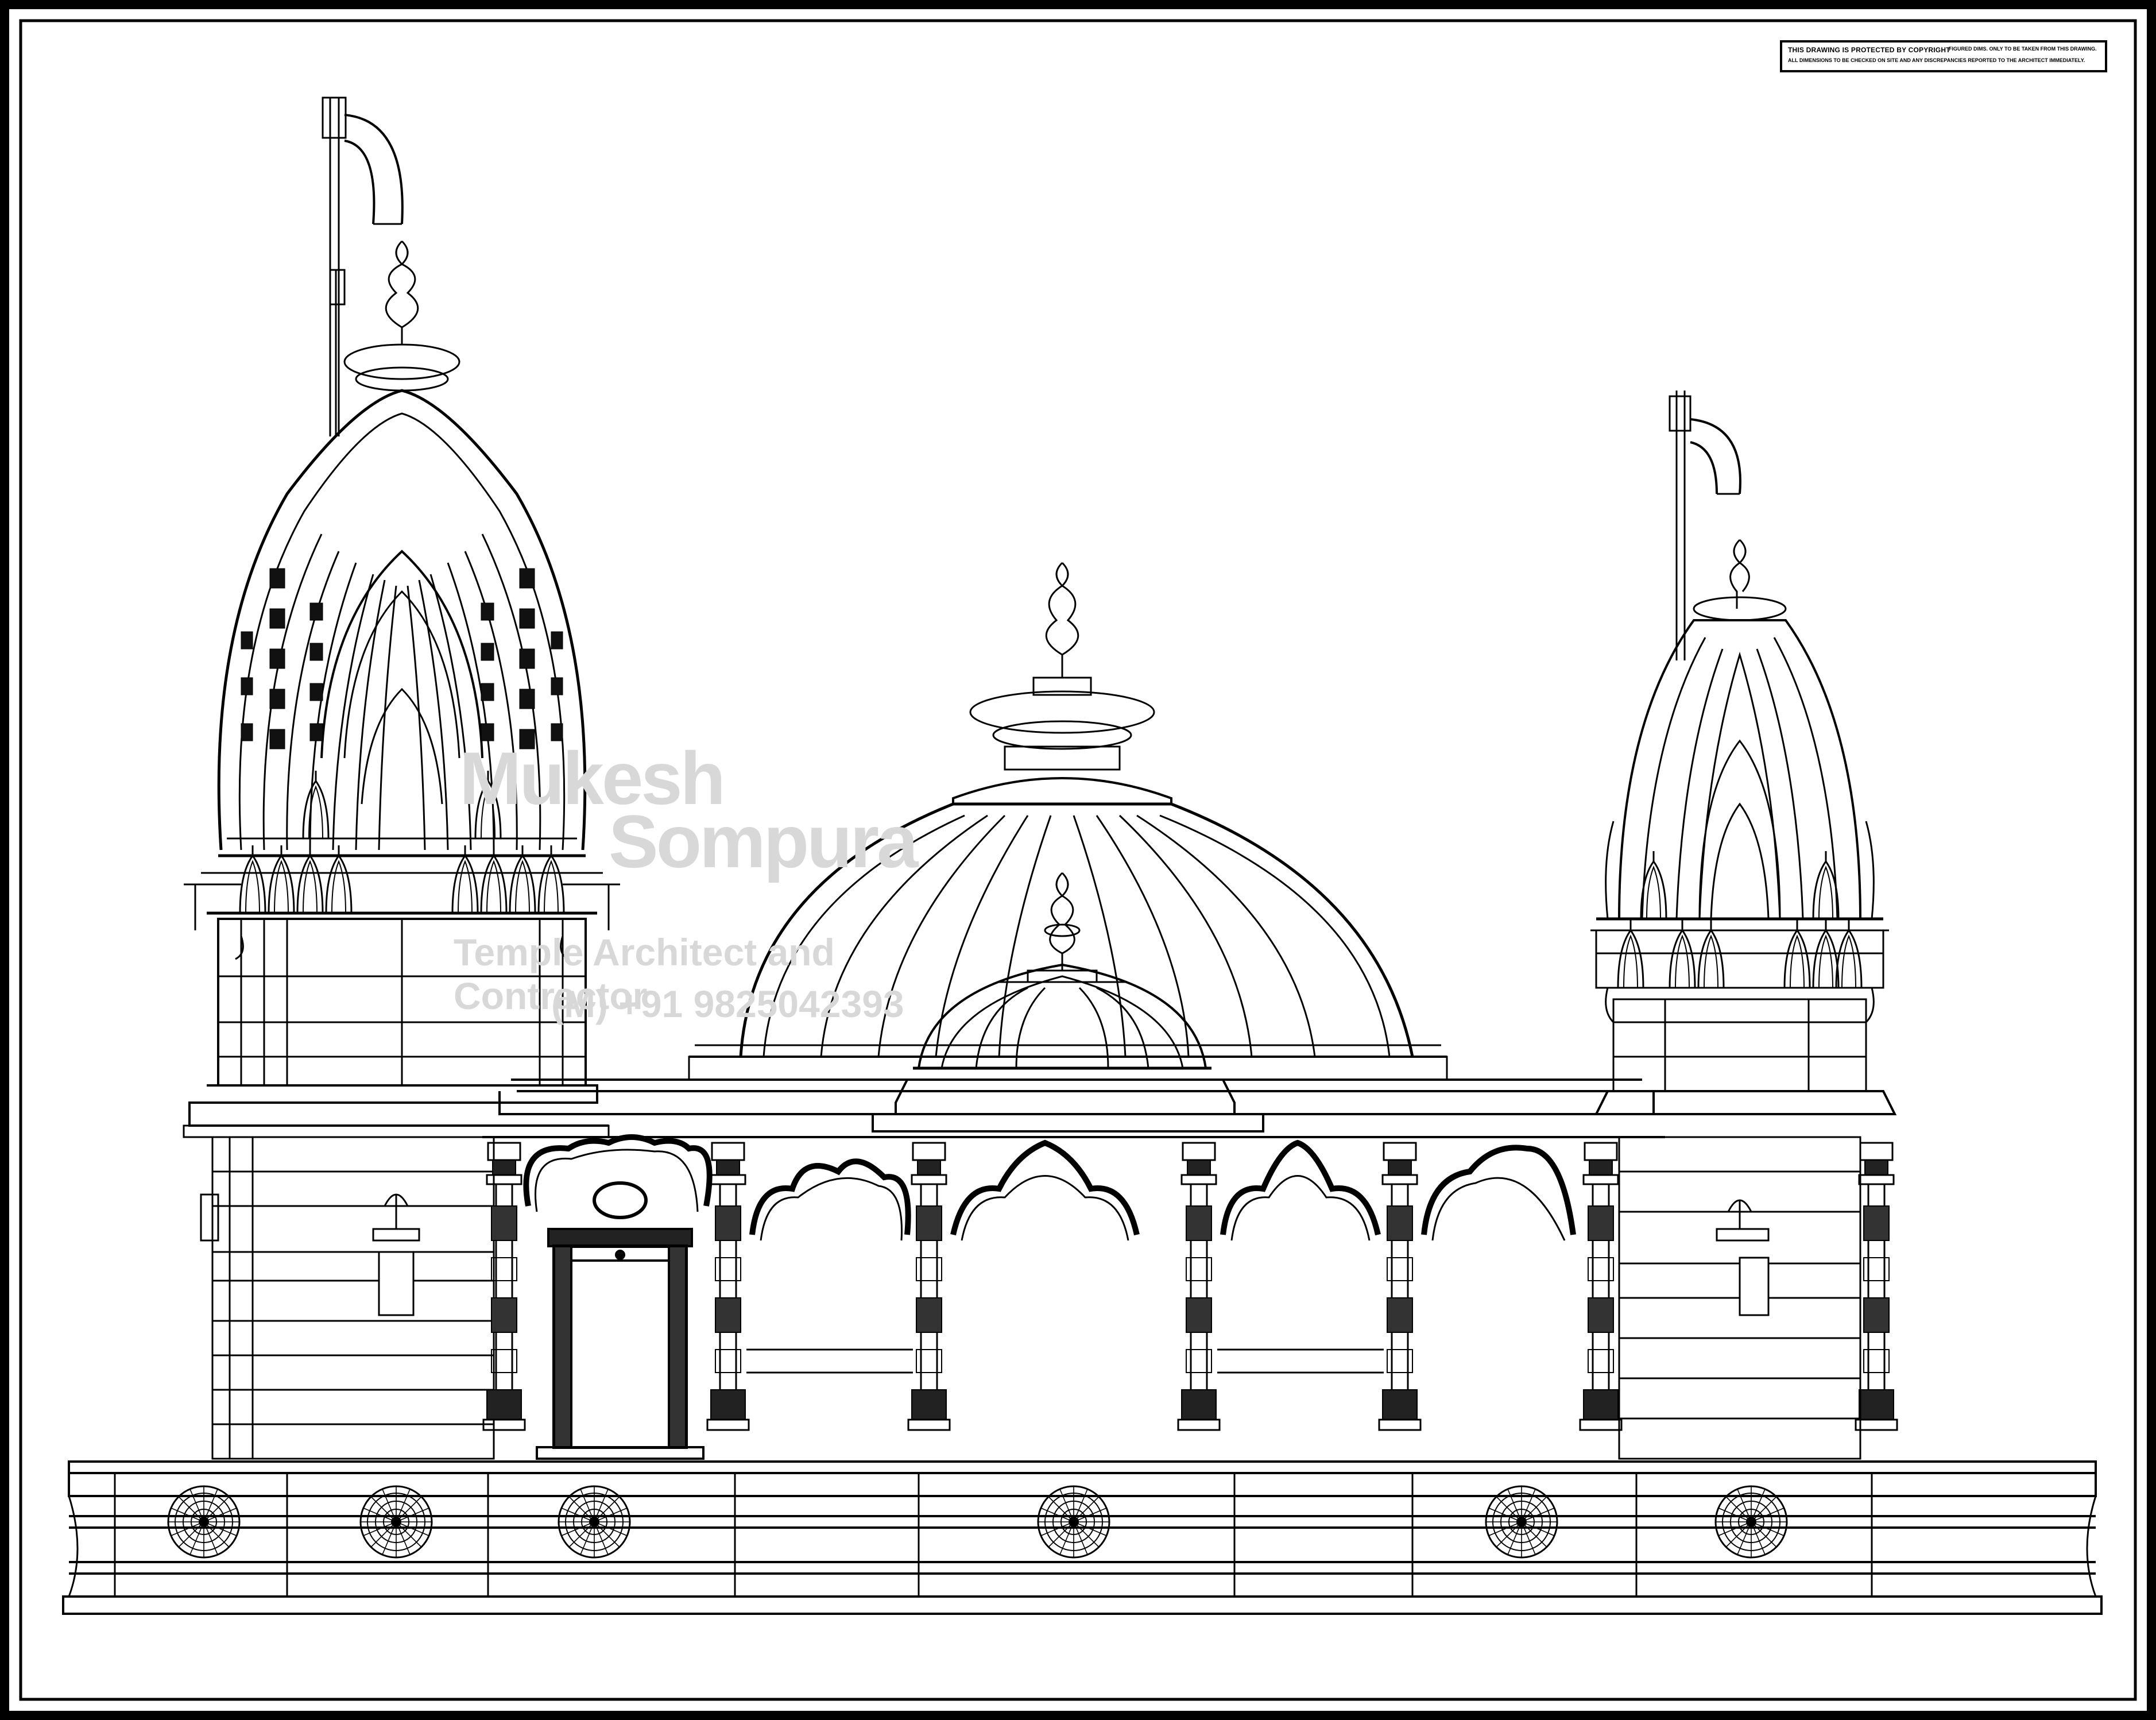 This screenshot has height=1720, width=2156. Describe the element at coordinates (1062, 971) in the screenshot. I see `front-small-dome` at that location.